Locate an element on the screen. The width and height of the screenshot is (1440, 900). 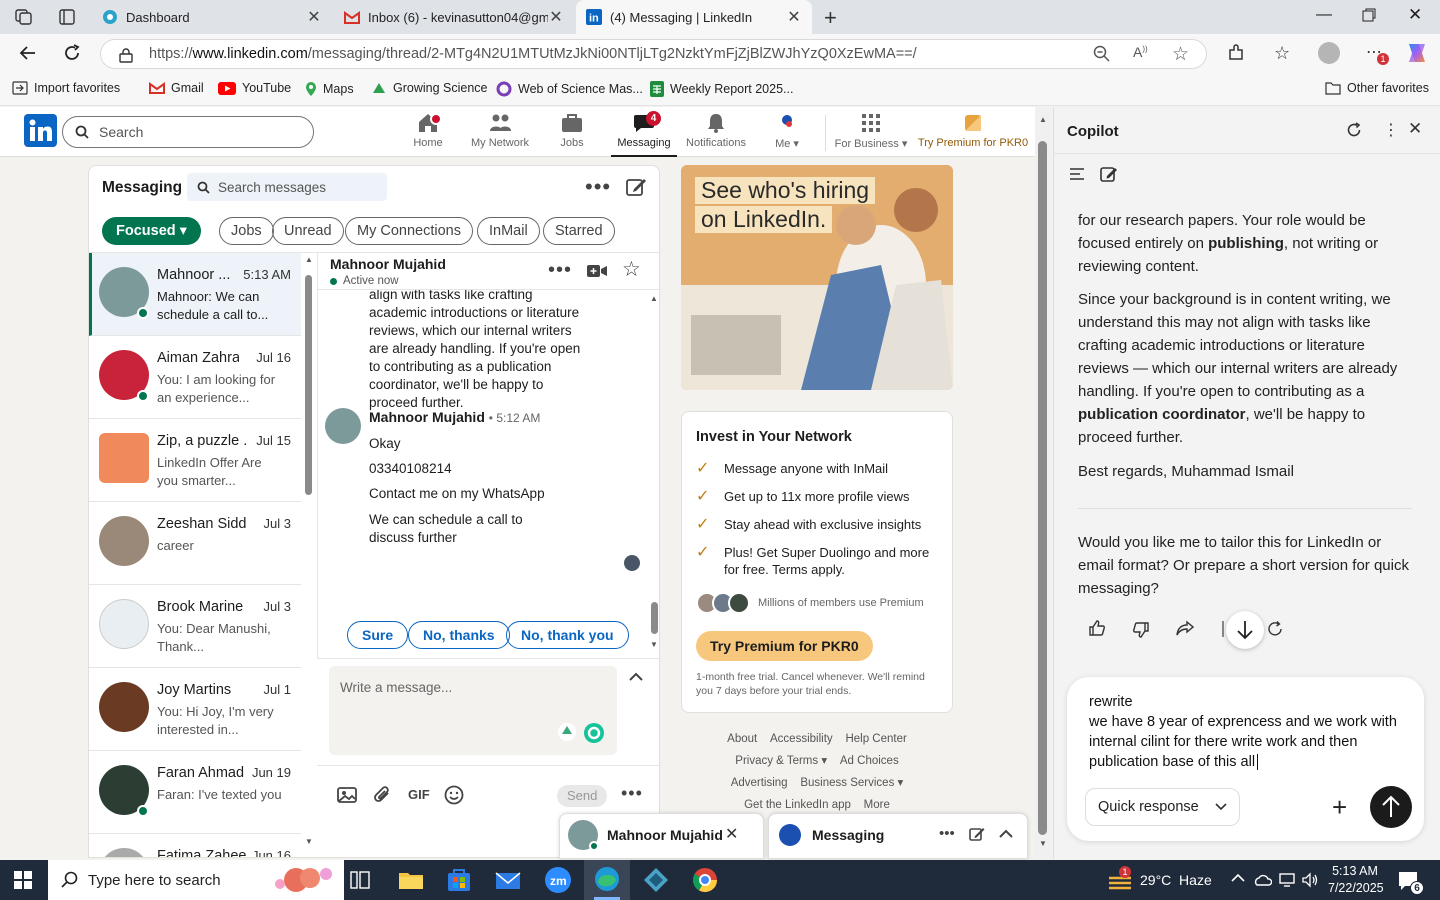
fav-other-favorites: Other favorites is located at coordinates (1377, 88).